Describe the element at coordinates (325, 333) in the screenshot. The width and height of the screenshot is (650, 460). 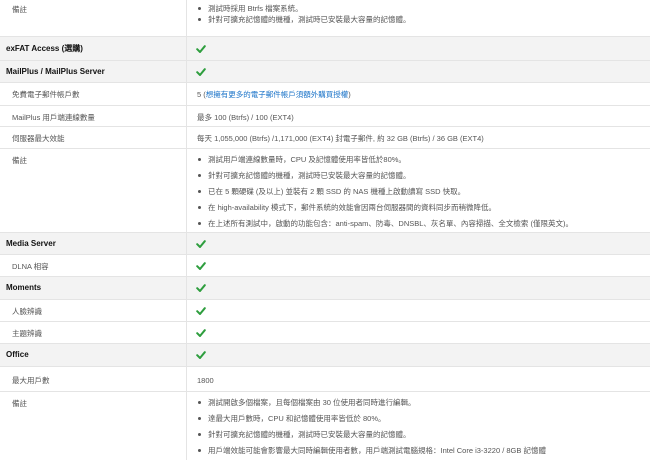
I see `spec-row-subject-recognition: 主題辨識` at that location.